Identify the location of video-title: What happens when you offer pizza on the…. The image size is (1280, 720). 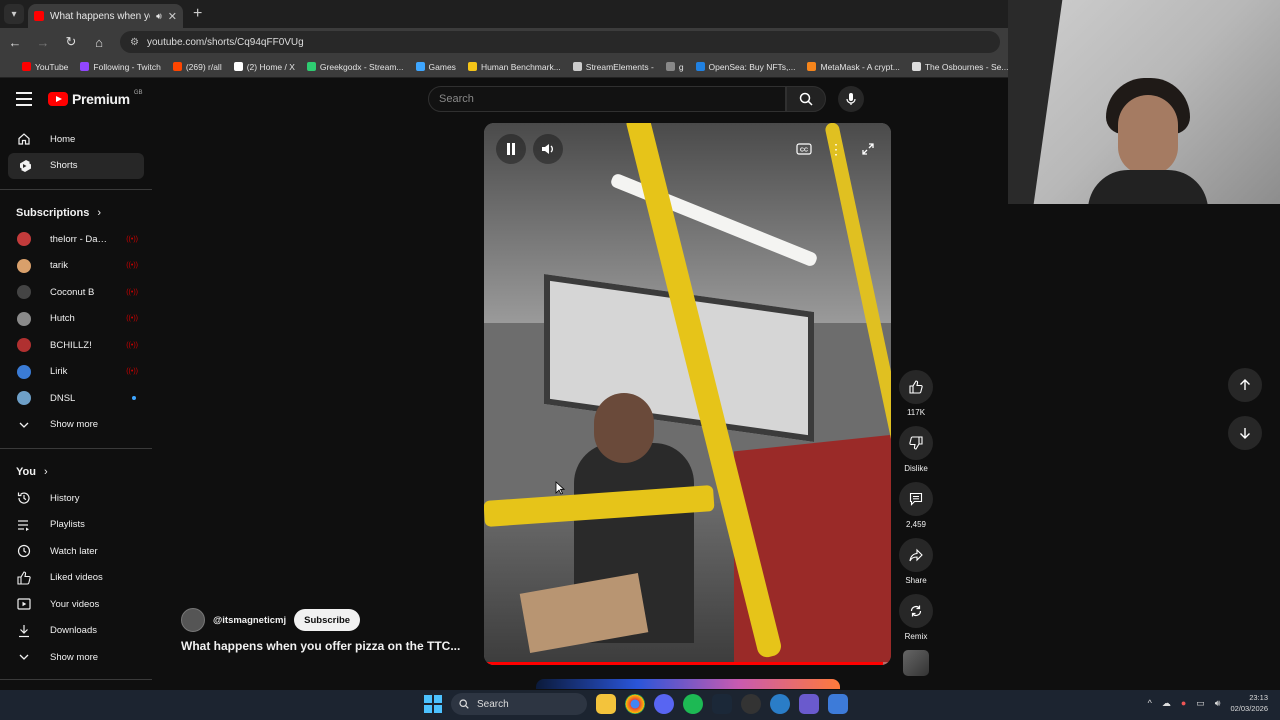
(320, 646).